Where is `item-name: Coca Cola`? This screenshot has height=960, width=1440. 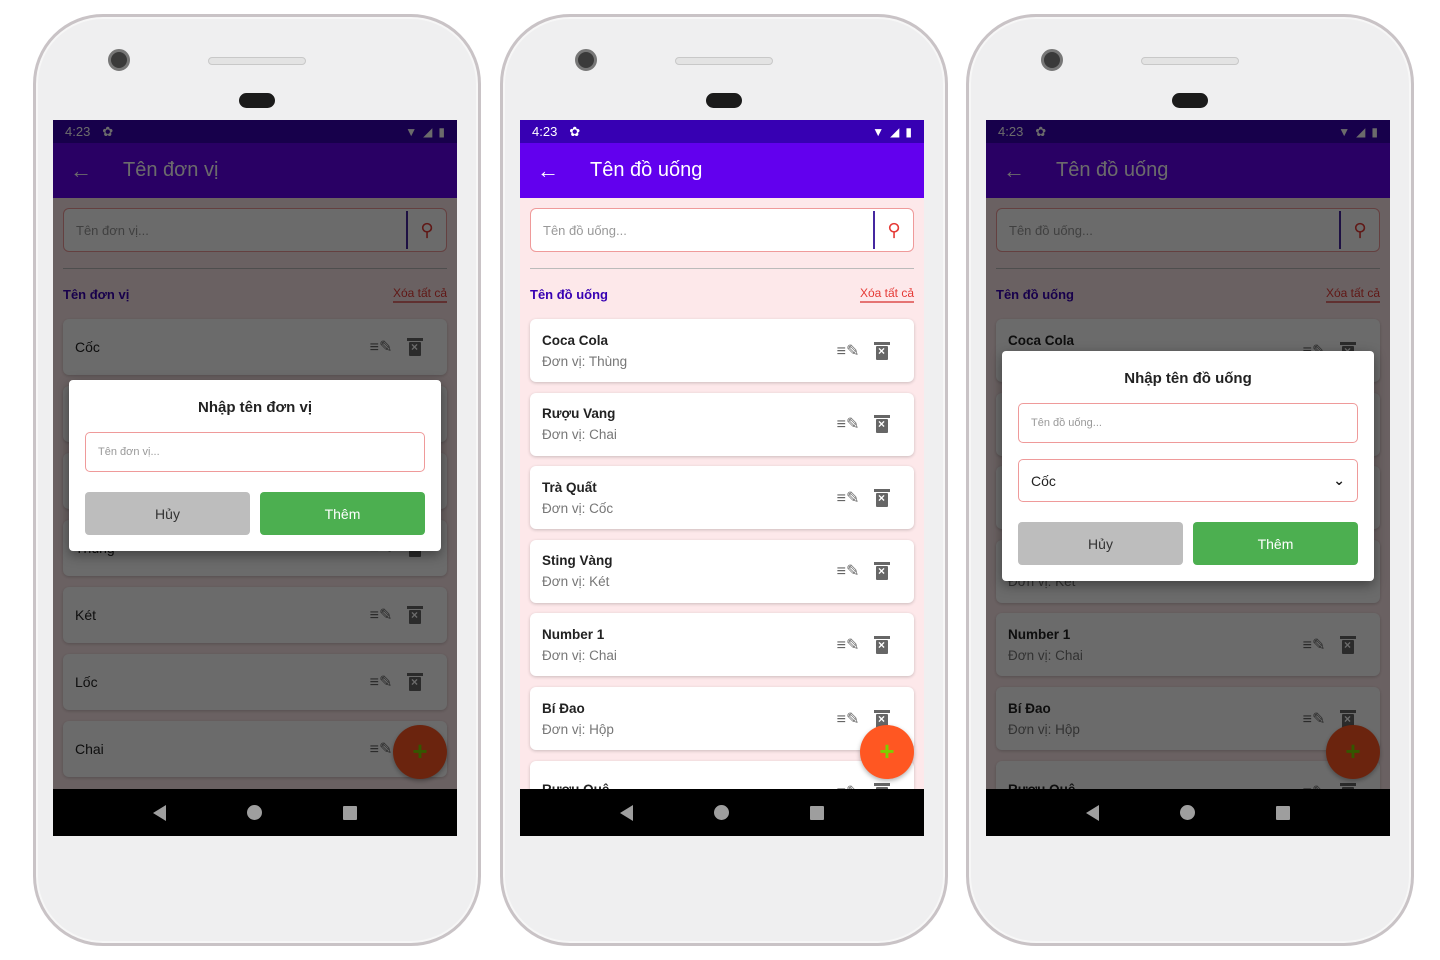 item-name: Coca Cola is located at coordinates (575, 340).